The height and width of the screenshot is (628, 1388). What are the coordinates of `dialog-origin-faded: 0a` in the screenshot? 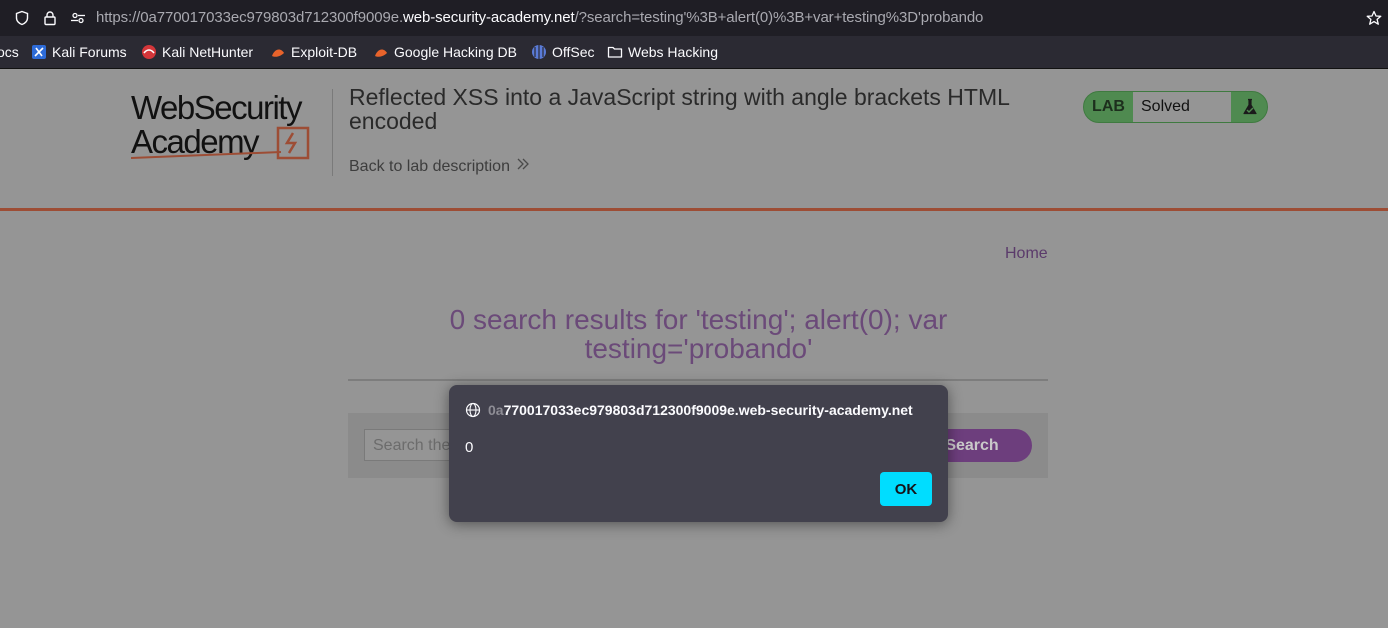 It's located at (496, 410).